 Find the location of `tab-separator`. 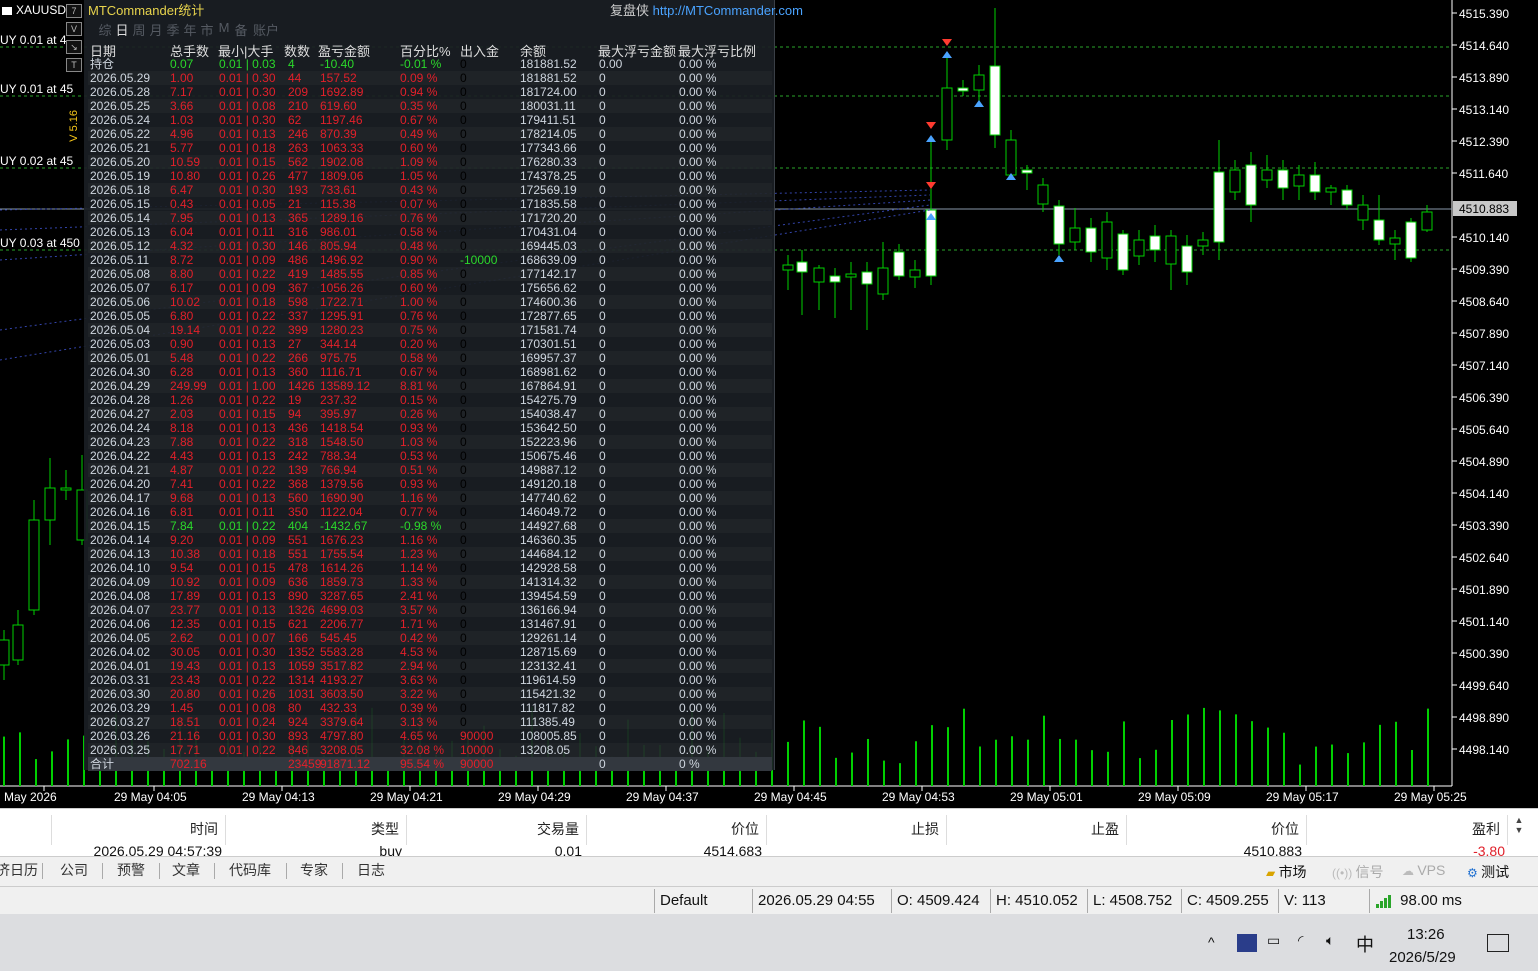

tab-separator is located at coordinates (42, 871).